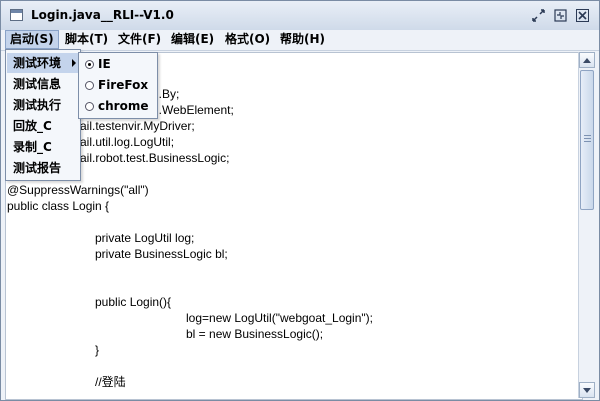 Image resolution: width=600 pixels, height=401 pixels. I want to click on submenu-item-label: chrome, so click(123, 106).